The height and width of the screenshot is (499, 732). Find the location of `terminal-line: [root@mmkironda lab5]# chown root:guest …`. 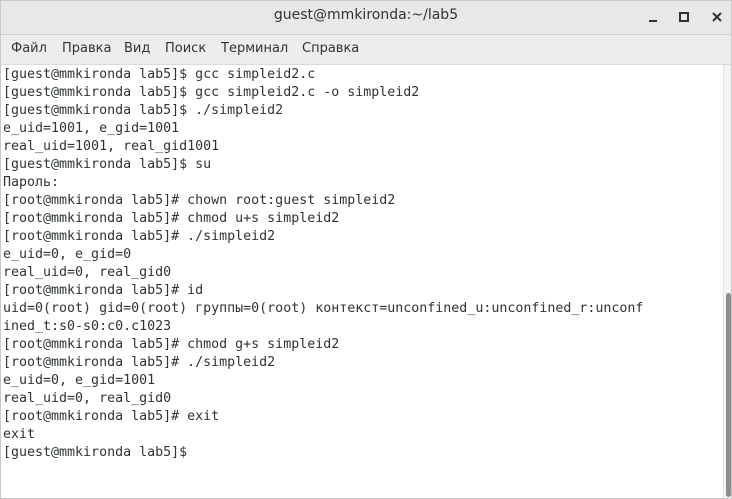

terminal-line: [root@mmkironda lab5]# chown root:guest … is located at coordinates (199, 200).